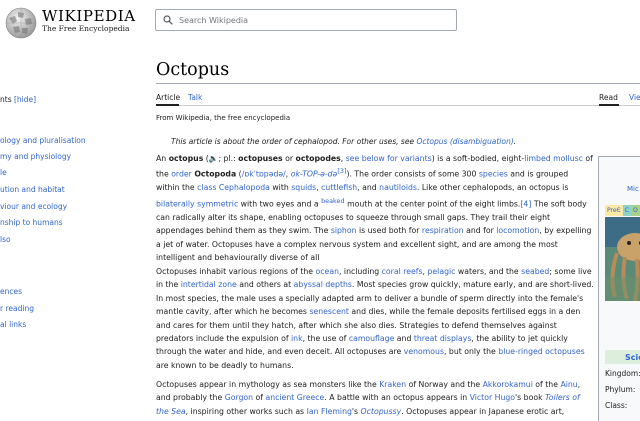 The image size is (640, 421). What do you see at coordinates (492, 188) in the screenshot?
I see `text: . Like other cephalopods, an octopus is` at bounding box center [492, 188].